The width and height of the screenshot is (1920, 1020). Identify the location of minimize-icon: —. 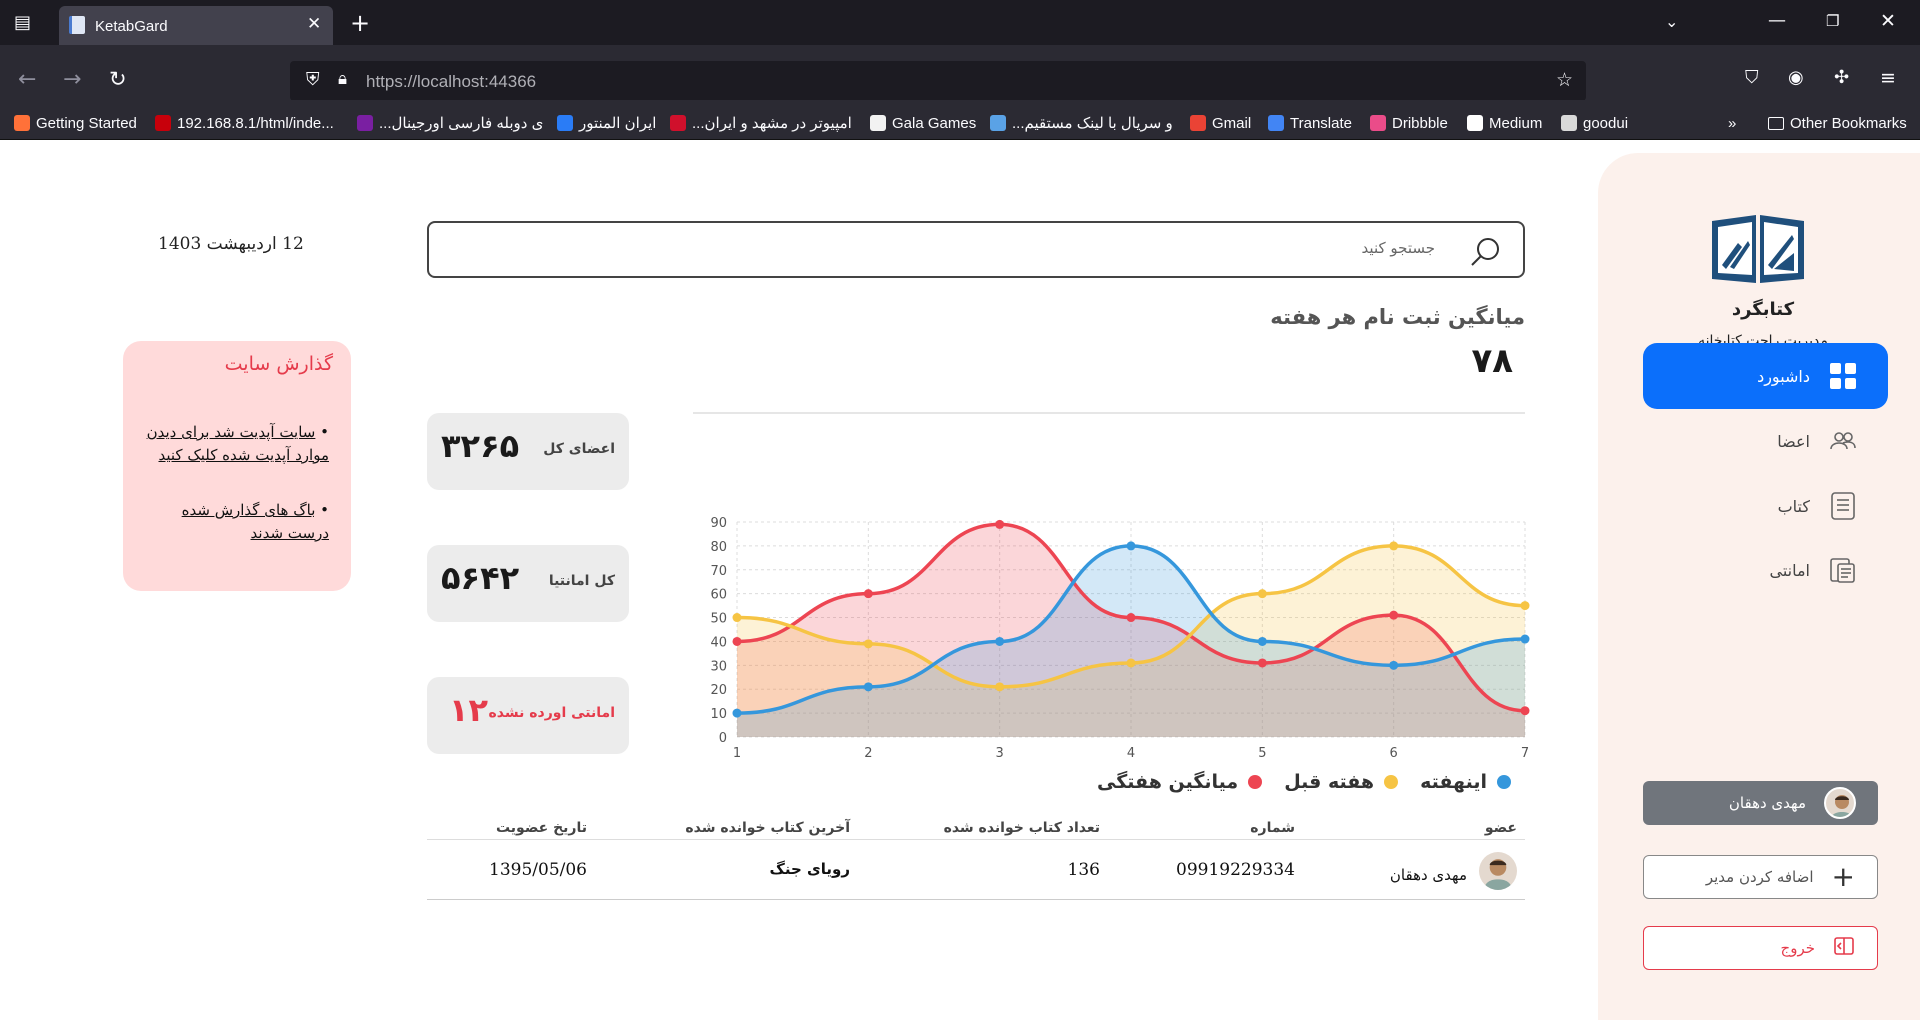
(1777, 21).